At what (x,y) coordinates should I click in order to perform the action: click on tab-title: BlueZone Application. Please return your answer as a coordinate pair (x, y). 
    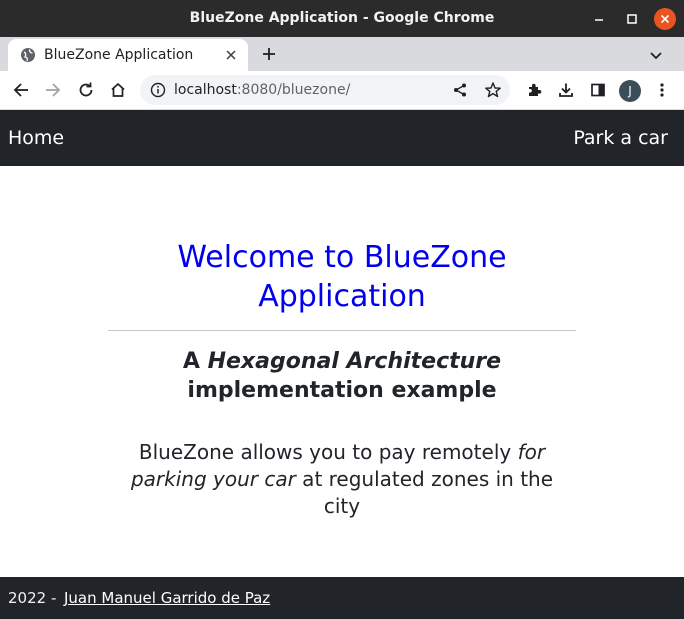
    Looking at the image, I should click on (119, 55).